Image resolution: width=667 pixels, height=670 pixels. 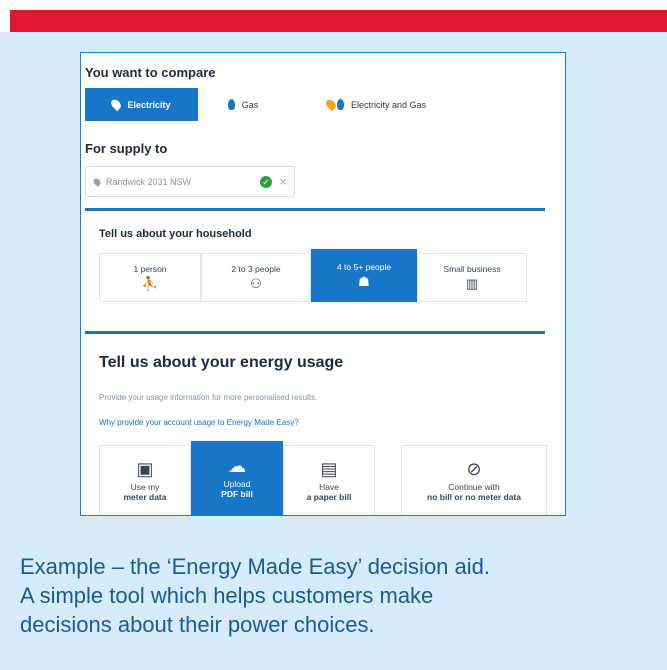 I want to click on tab-electricity: Electricity, so click(x=141, y=104).